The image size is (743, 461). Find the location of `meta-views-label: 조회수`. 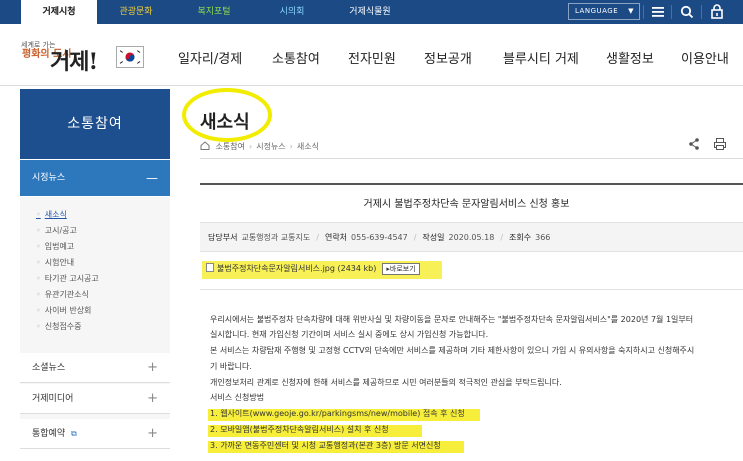

meta-views-label: 조회수 is located at coordinates (520, 237).